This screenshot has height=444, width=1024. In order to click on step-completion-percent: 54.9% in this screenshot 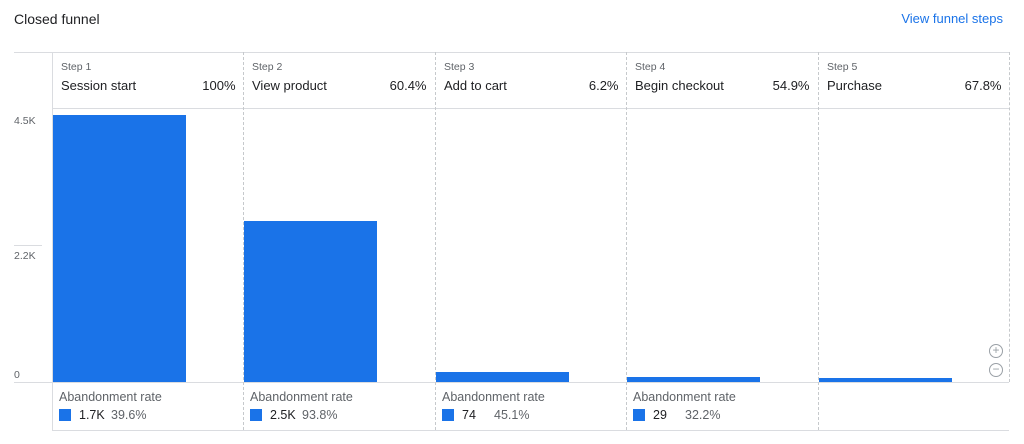, I will do `click(791, 85)`.